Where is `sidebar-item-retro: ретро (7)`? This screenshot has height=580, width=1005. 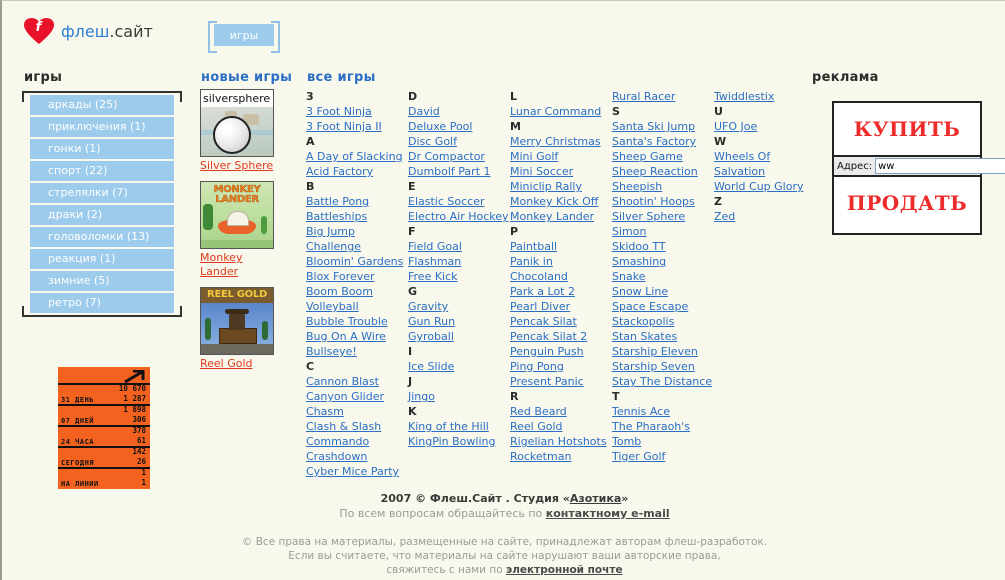 sidebar-item-retro: ретро (7) is located at coordinates (102, 303).